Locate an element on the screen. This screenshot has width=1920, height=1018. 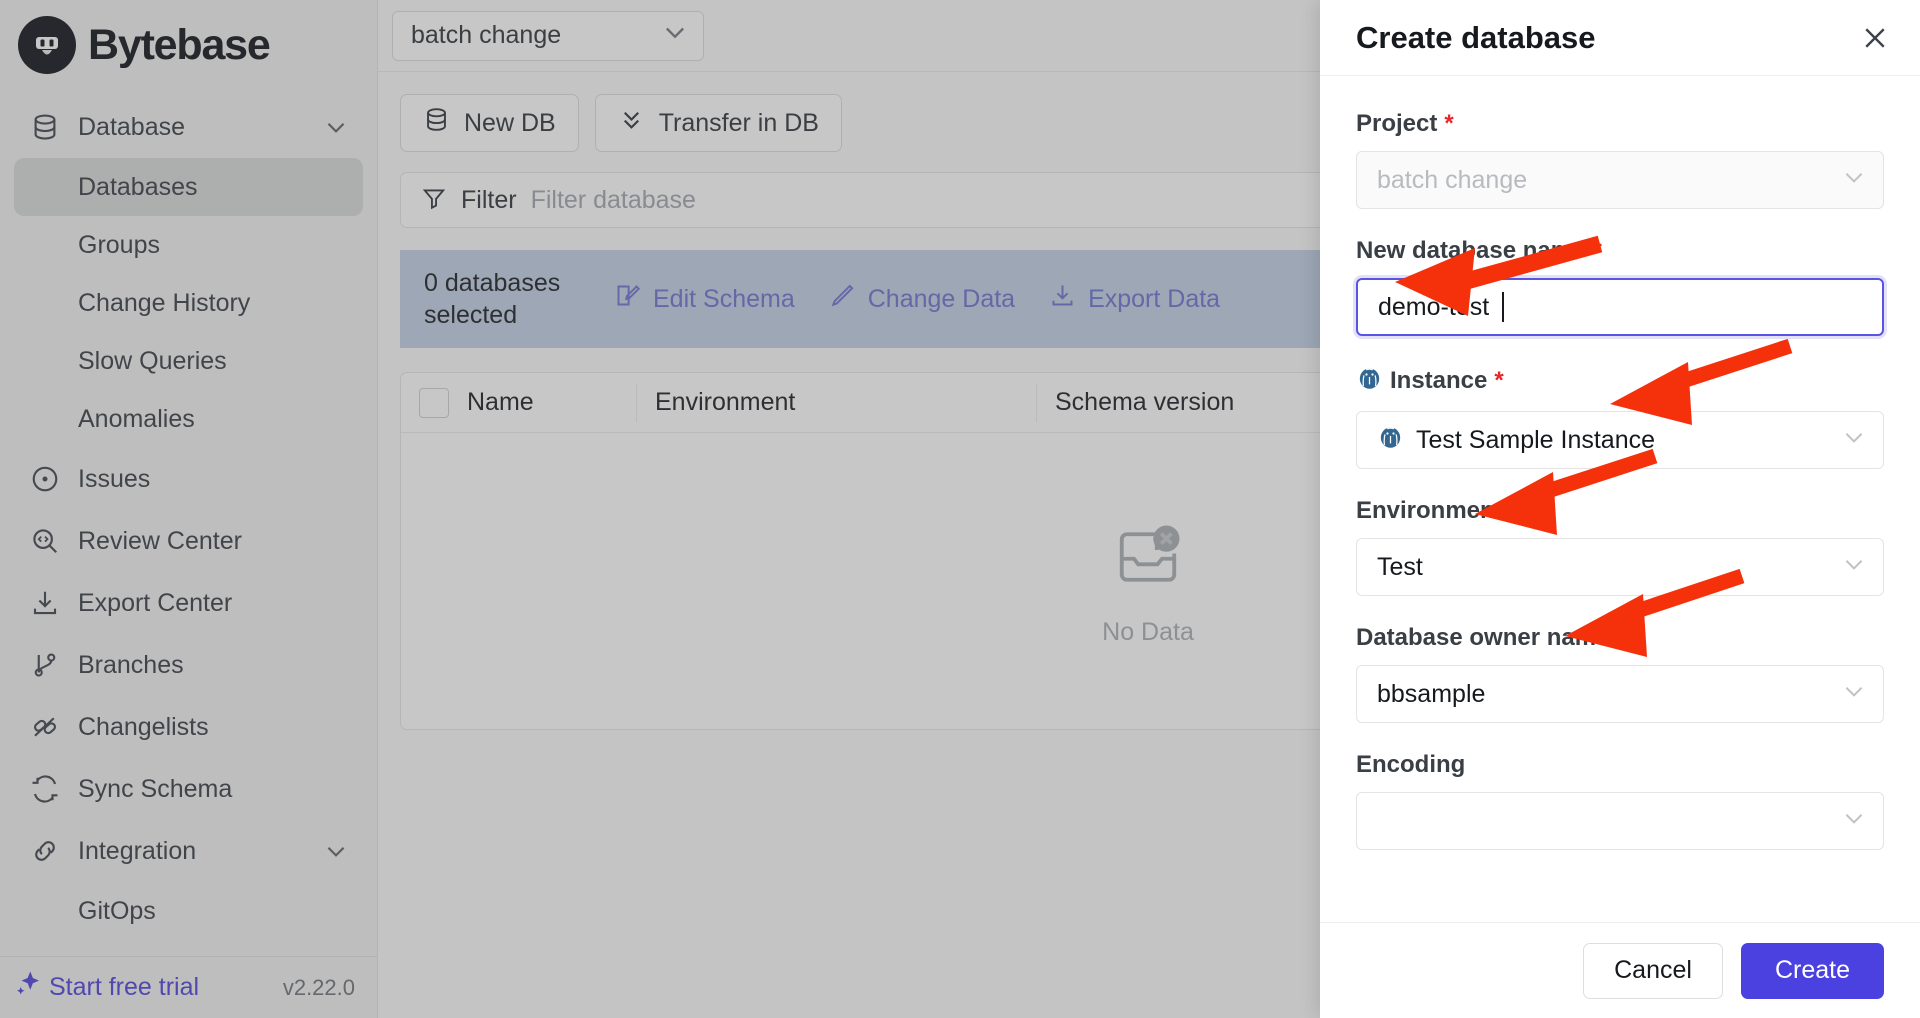
field-database-owner: Database owner name * bbsample is located at coordinates (1620, 673).